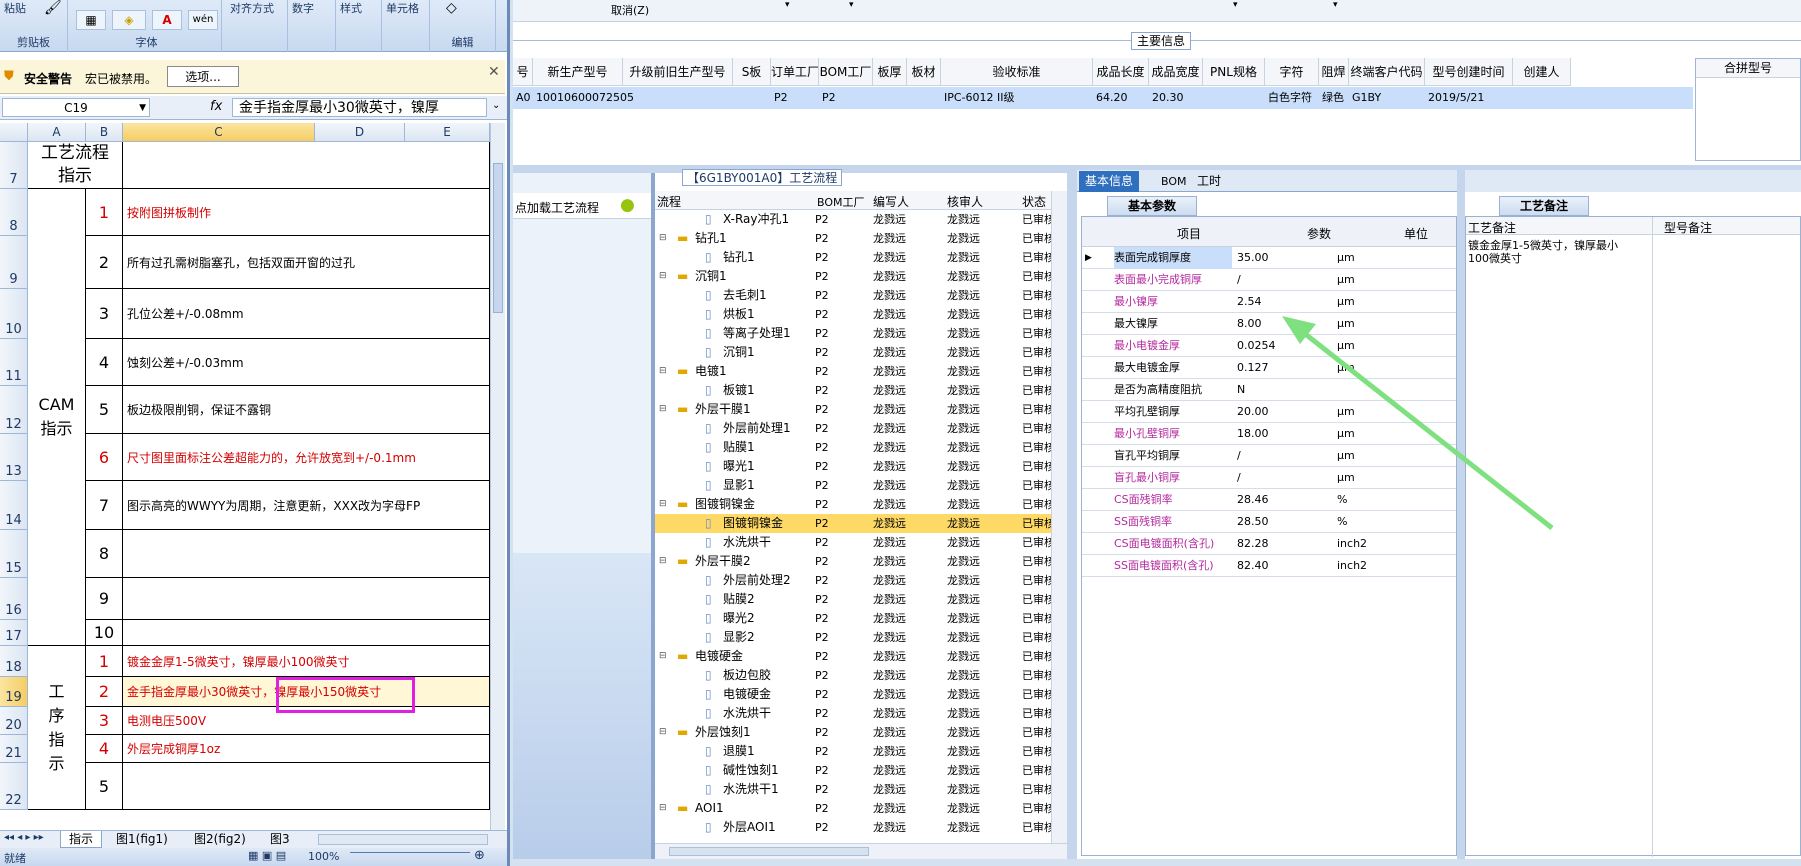 Image resolution: width=1801 pixels, height=866 pixels. Describe the element at coordinates (1121, 72) in the screenshot. I see `grid-column-header: 成品长度` at that location.